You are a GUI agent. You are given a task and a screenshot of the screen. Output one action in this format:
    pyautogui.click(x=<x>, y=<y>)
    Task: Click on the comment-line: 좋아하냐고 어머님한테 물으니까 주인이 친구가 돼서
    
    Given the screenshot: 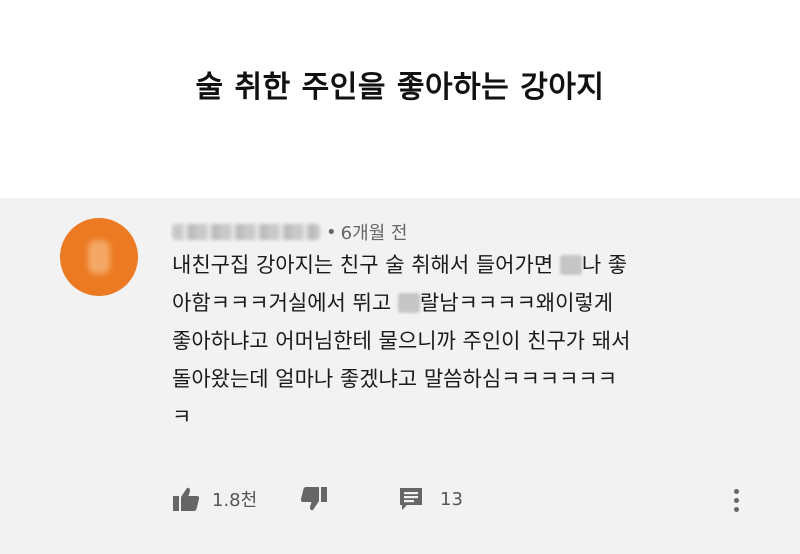 What is the action you would take?
    pyautogui.click(x=401, y=341)
    